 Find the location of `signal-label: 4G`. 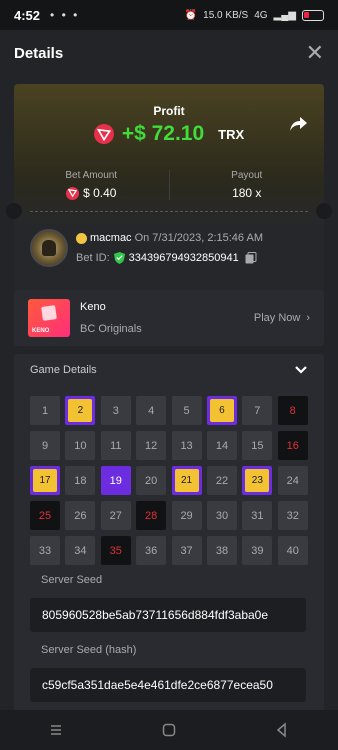

signal-label: 4G is located at coordinates (261, 15).